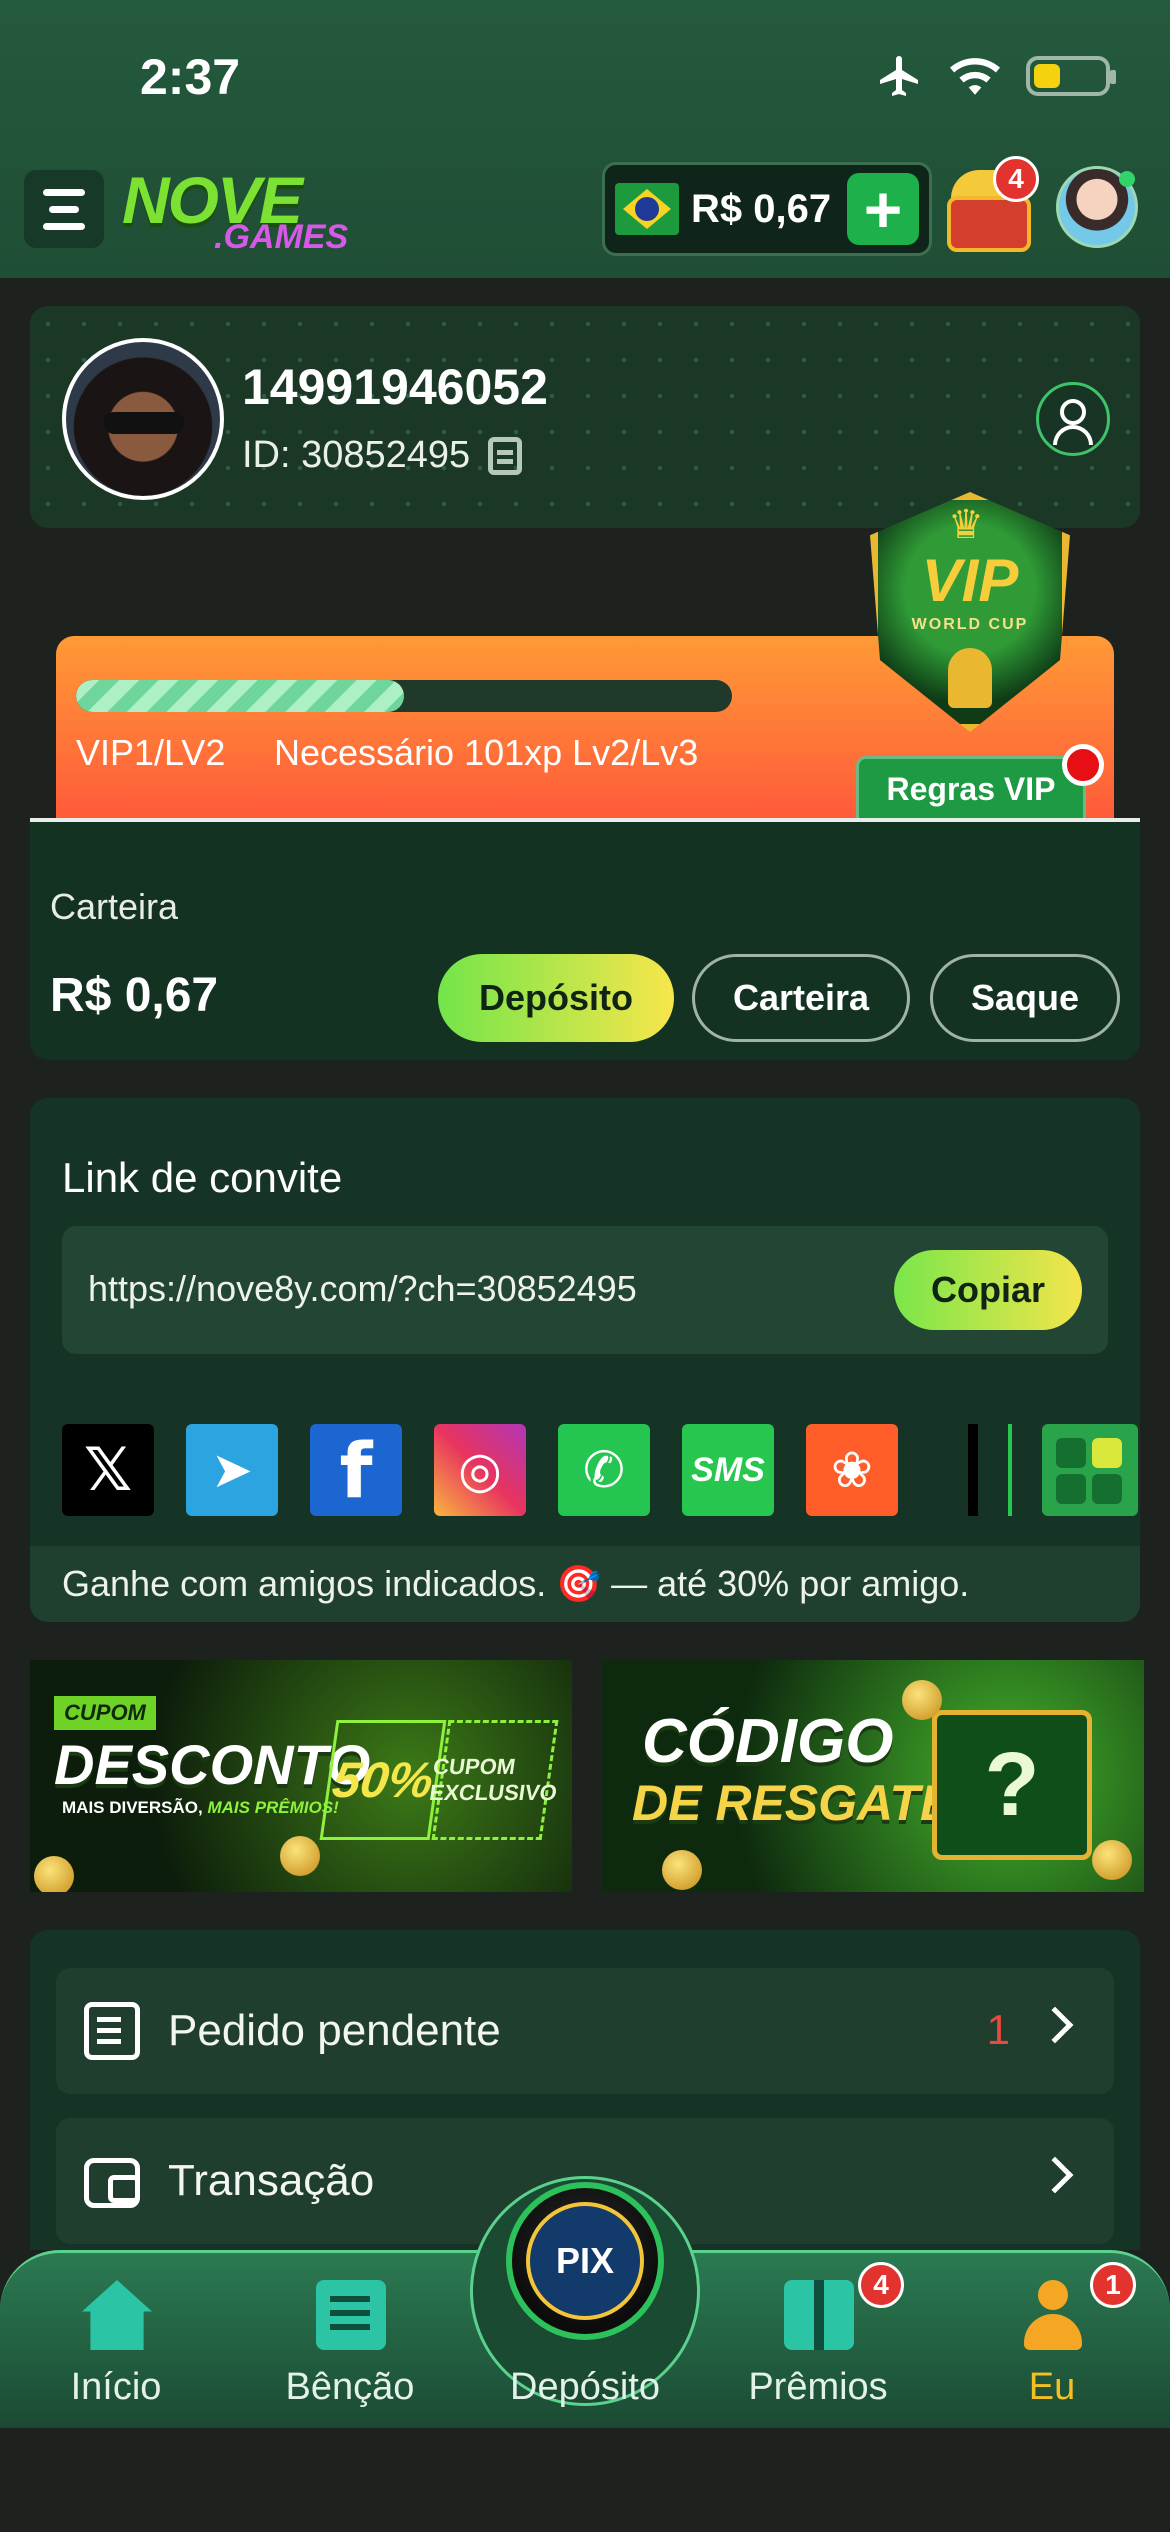 The image size is (1170, 2532). What do you see at coordinates (112, 2031) in the screenshot?
I see `document-icon` at bounding box center [112, 2031].